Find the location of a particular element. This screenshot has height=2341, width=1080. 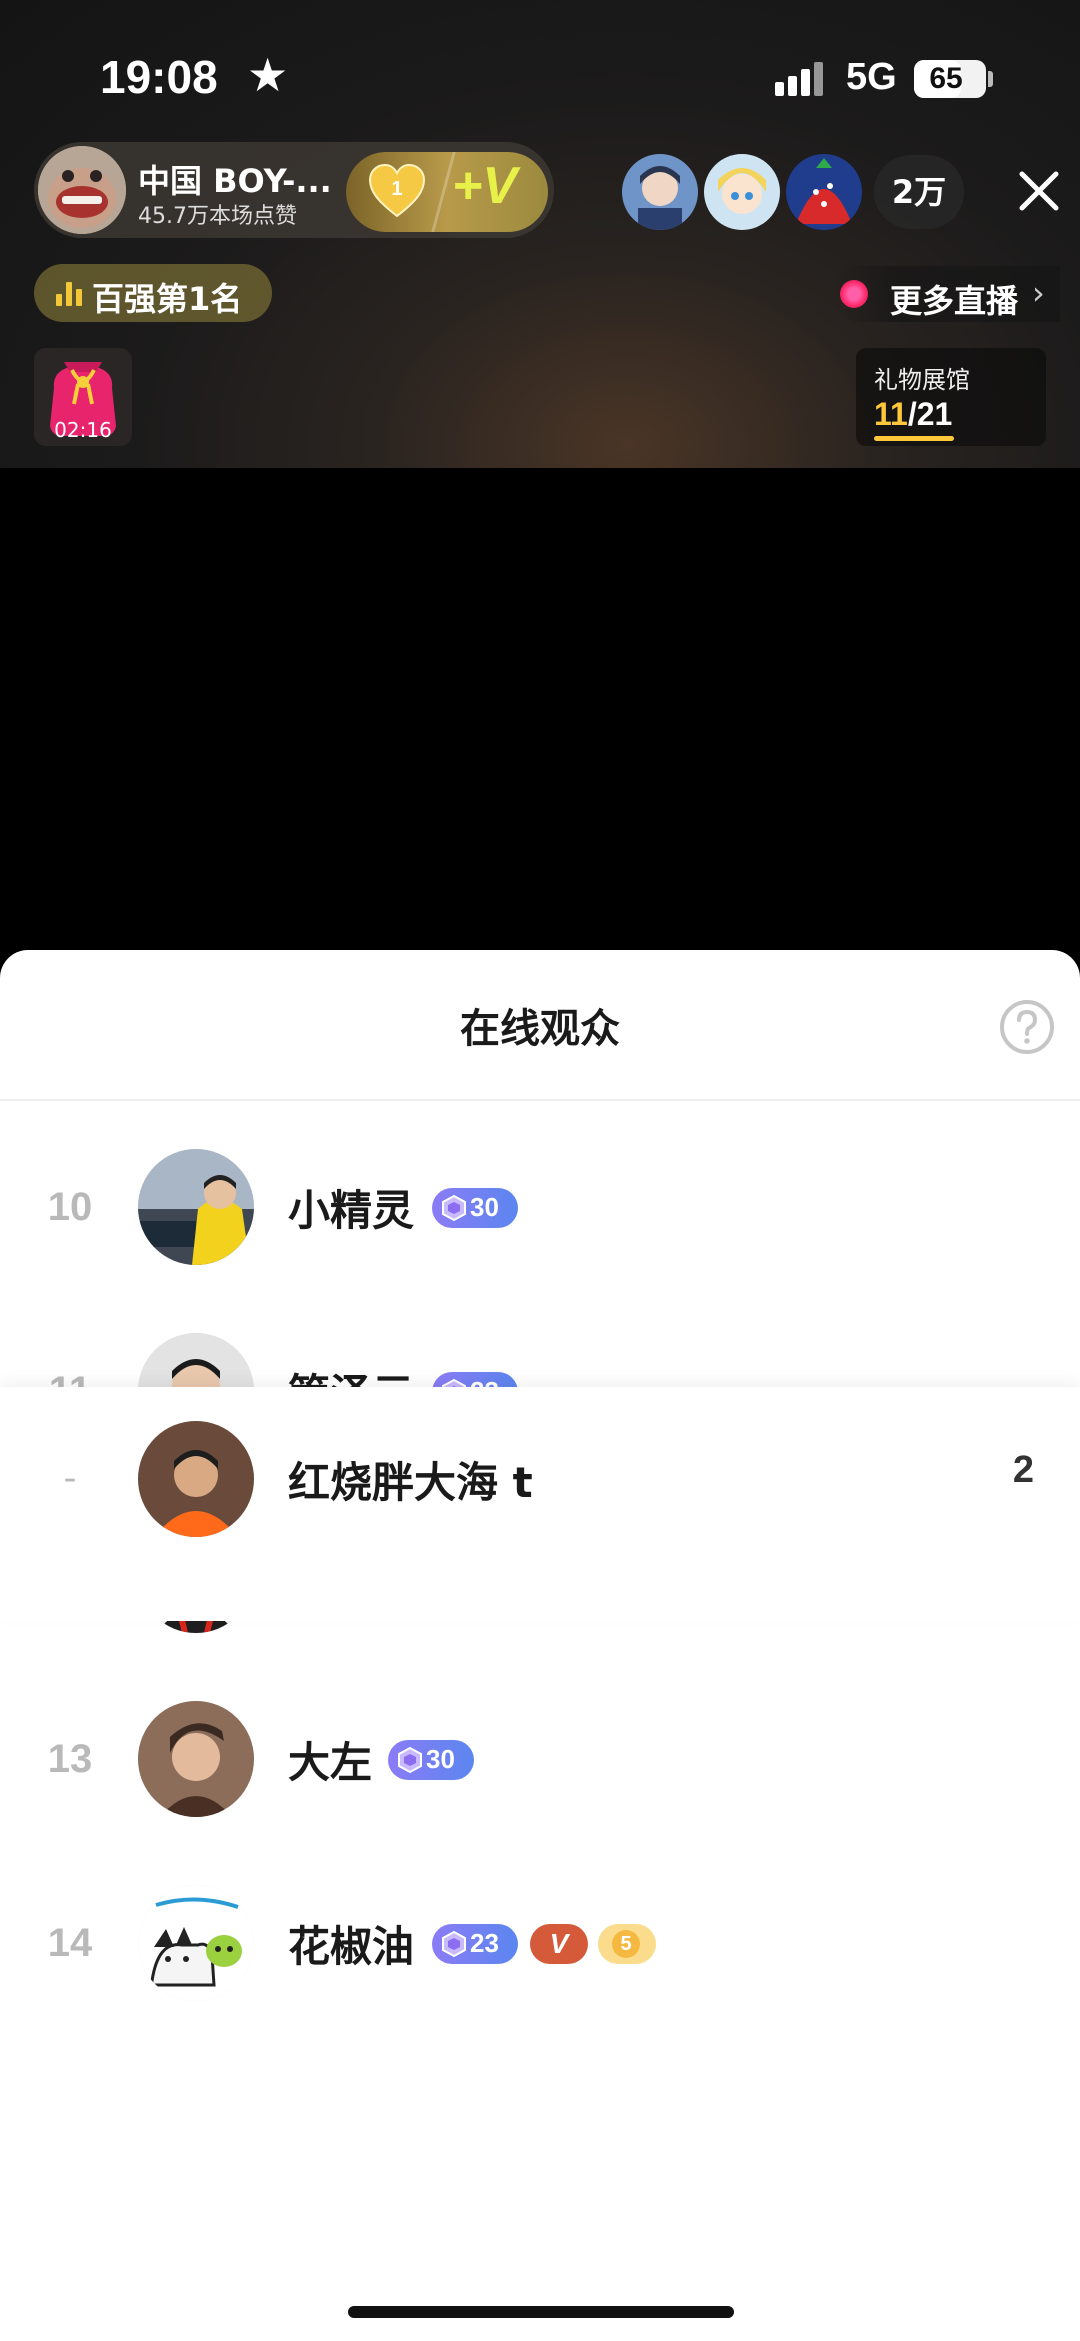

coin-badge: 5 is located at coordinates (627, 1944).